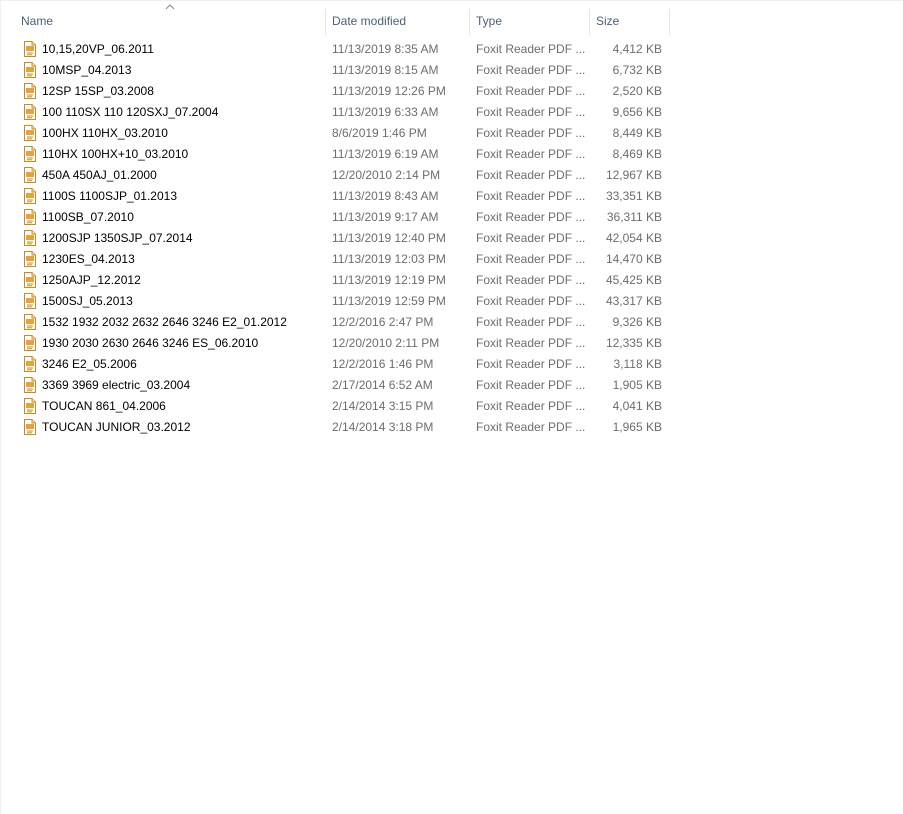  Describe the element at coordinates (89, 364) in the screenshot. I see `file-name: 3246 E2_05.2006` at that location.